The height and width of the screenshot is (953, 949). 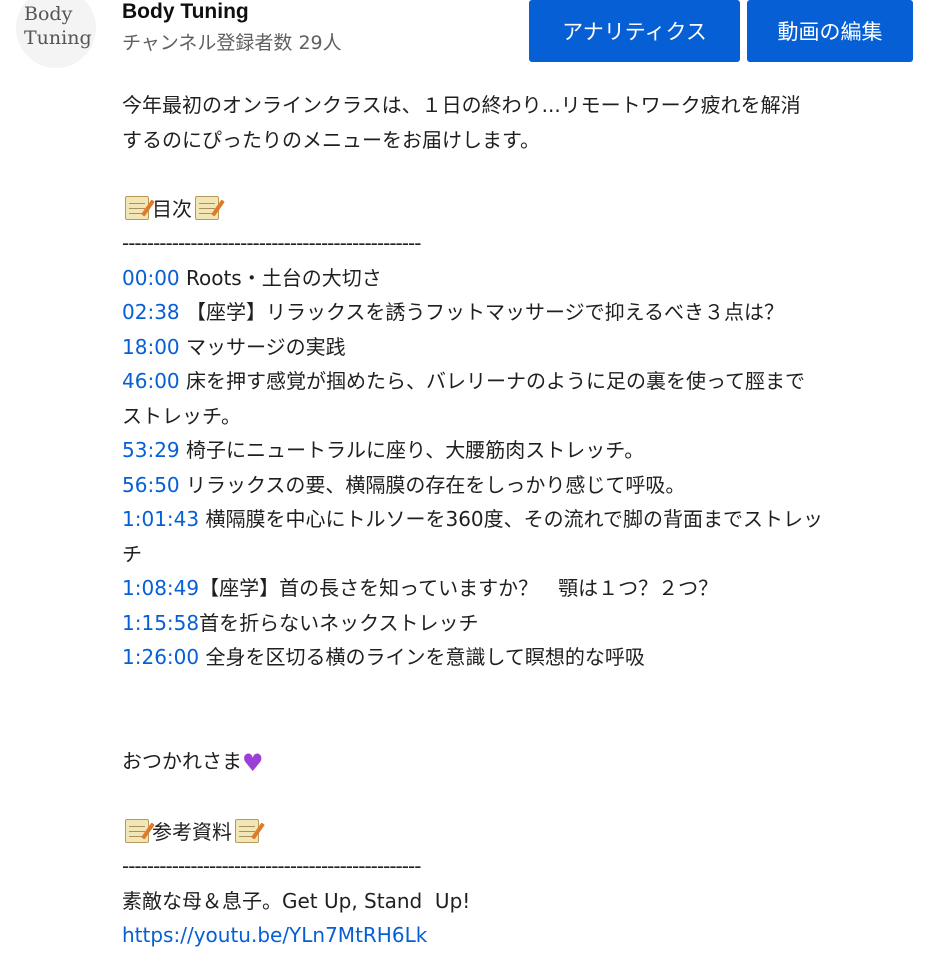 I want to click on chapter-title: 椅子にニュートラルに座り、大腰筋肉ストレッチ。, so click(x=412, y=450).